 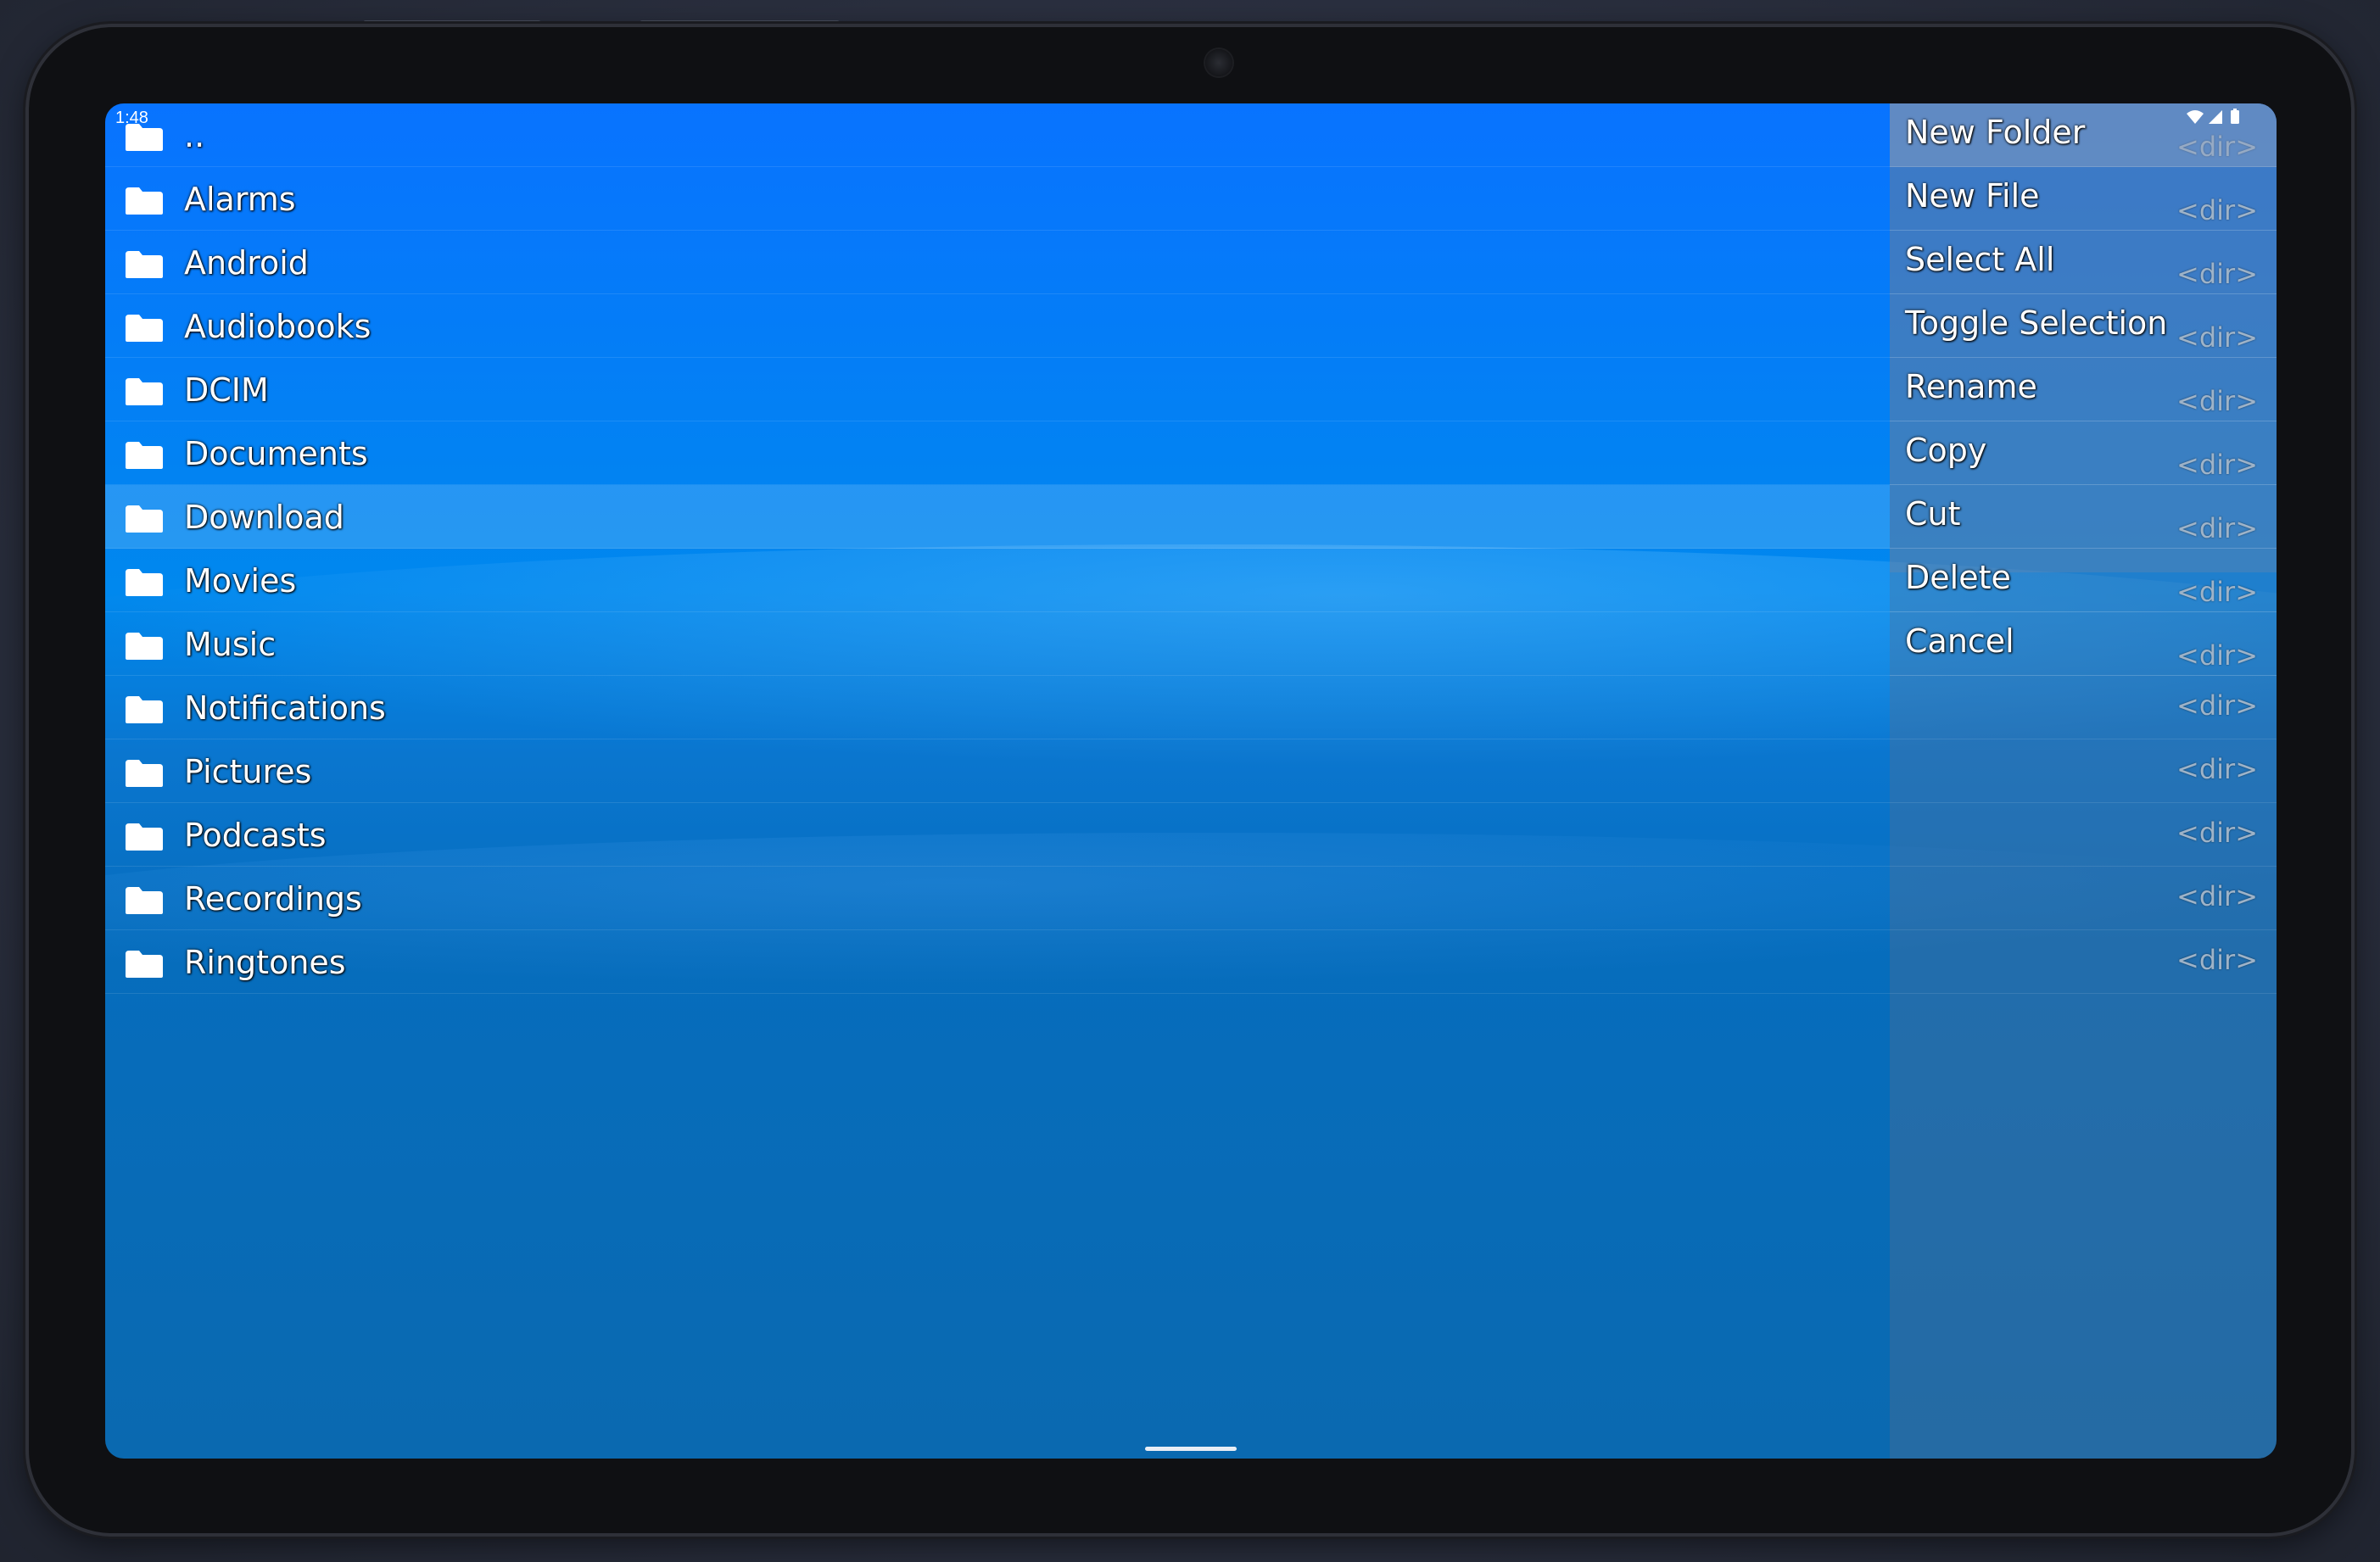 I want to click on file-name: Movies, so click(x=240, y=581).